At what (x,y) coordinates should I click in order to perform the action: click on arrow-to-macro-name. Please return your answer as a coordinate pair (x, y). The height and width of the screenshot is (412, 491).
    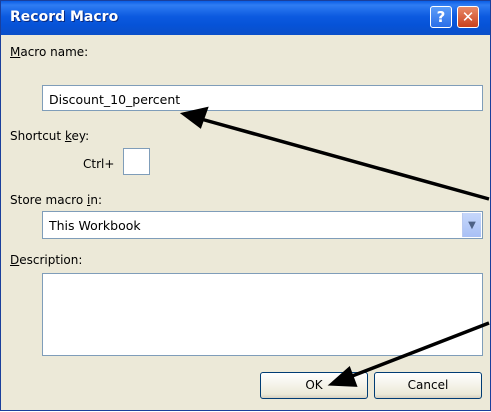
    Looking at the image, I should click on (345, 159).